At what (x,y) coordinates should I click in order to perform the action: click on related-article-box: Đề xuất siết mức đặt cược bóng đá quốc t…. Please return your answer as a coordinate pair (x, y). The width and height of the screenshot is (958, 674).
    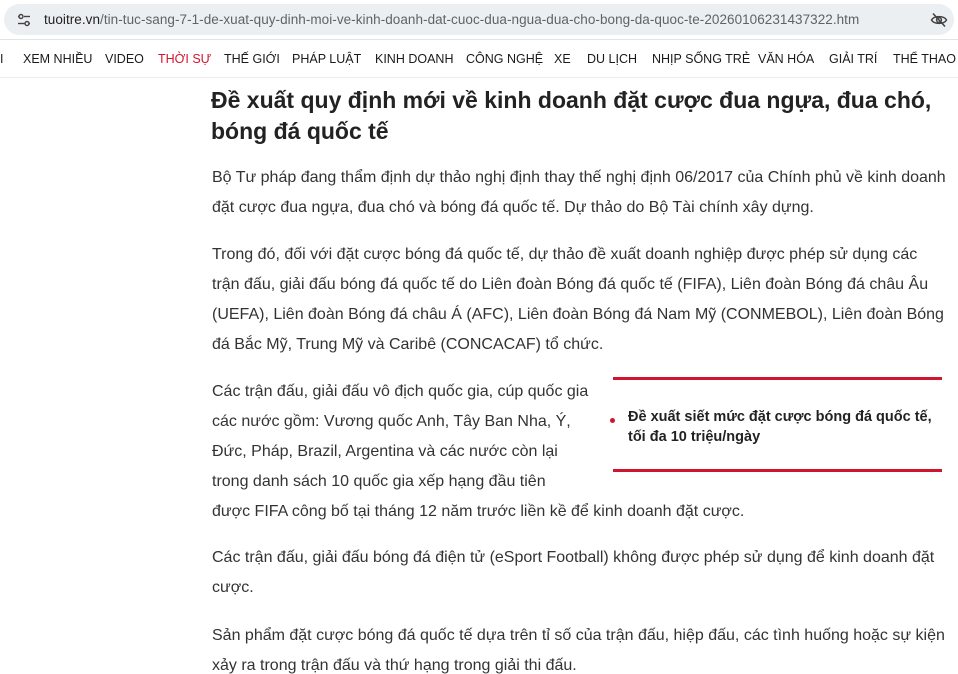
    Looking at the image, I should click on (776, 424).